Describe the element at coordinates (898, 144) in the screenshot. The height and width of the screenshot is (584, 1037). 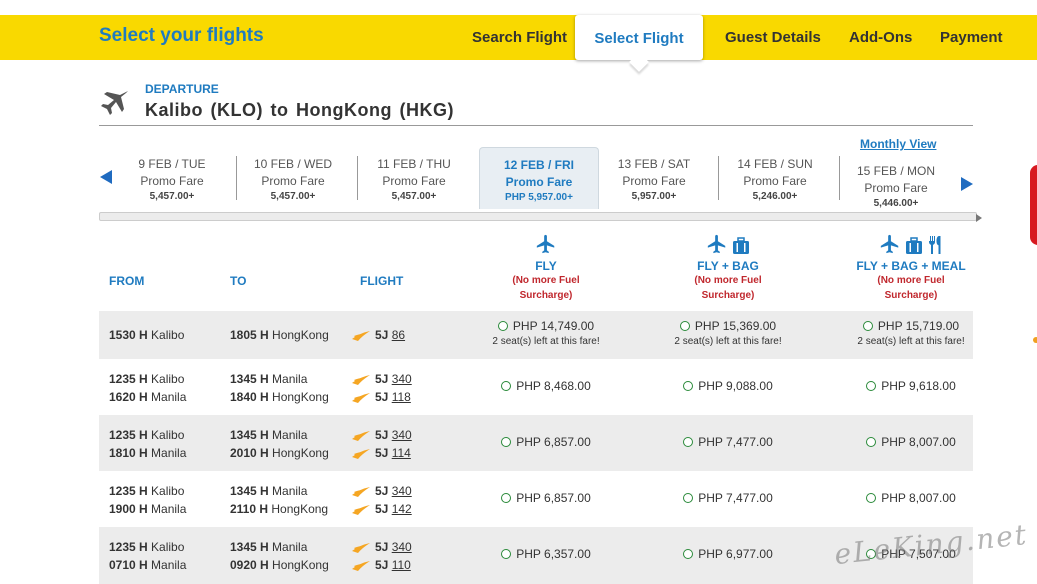
I see `monthly-view-link: Monthly View` at that location.